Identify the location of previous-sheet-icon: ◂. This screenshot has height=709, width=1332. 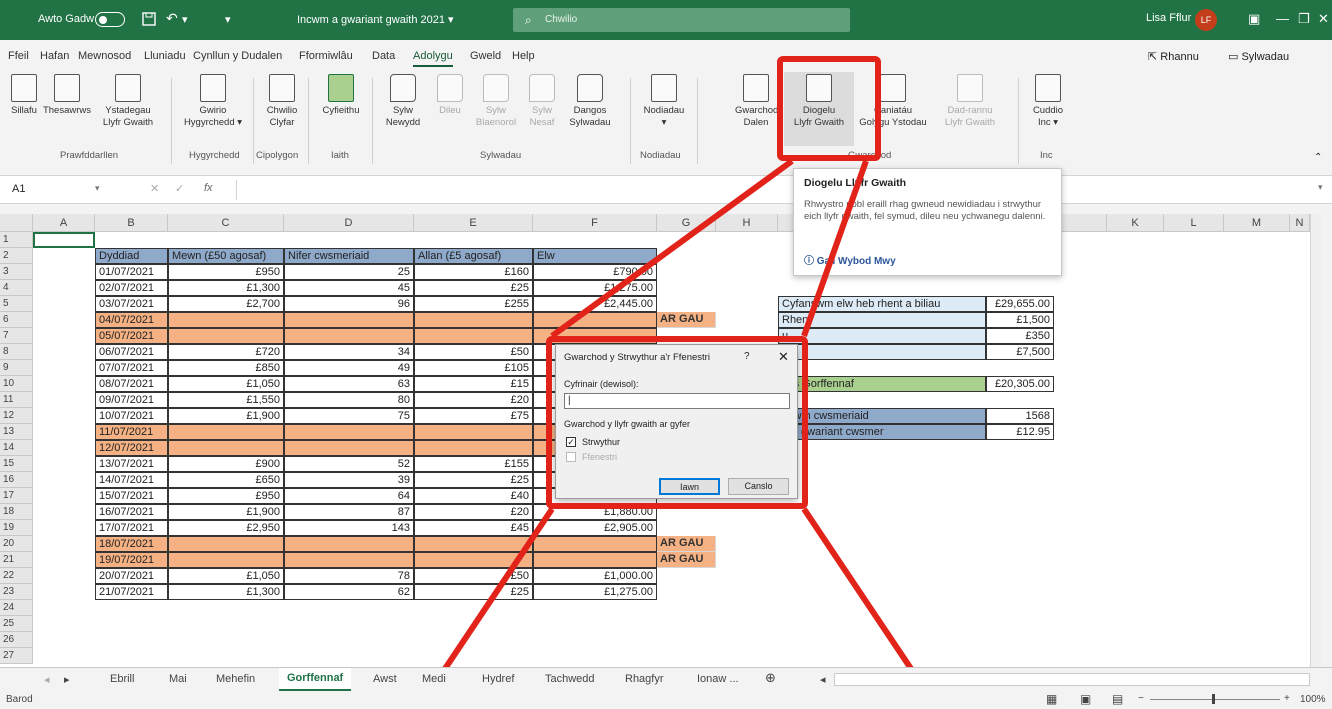
(47, 679).